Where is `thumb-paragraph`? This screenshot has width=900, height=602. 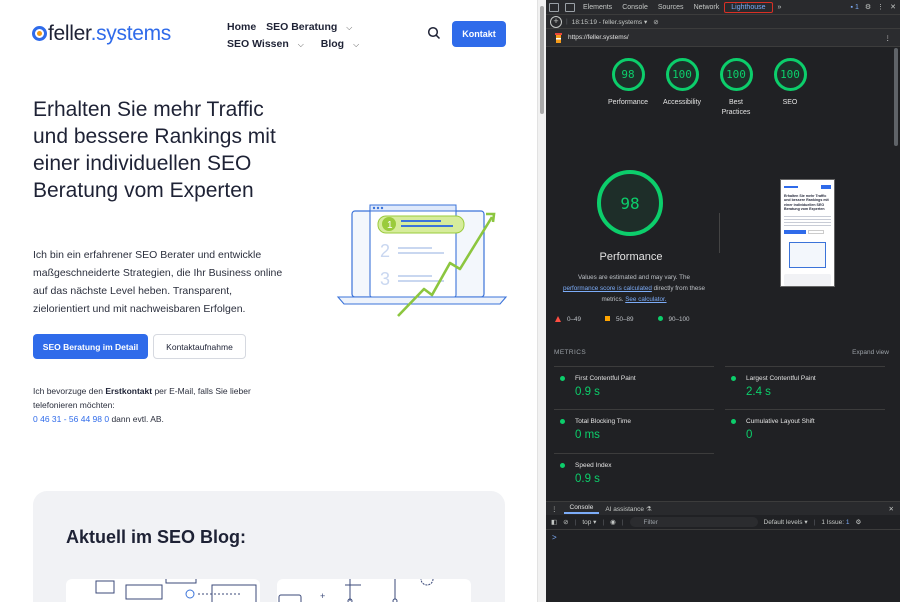 thumb-paragraph is located at coordinates (807, 220).